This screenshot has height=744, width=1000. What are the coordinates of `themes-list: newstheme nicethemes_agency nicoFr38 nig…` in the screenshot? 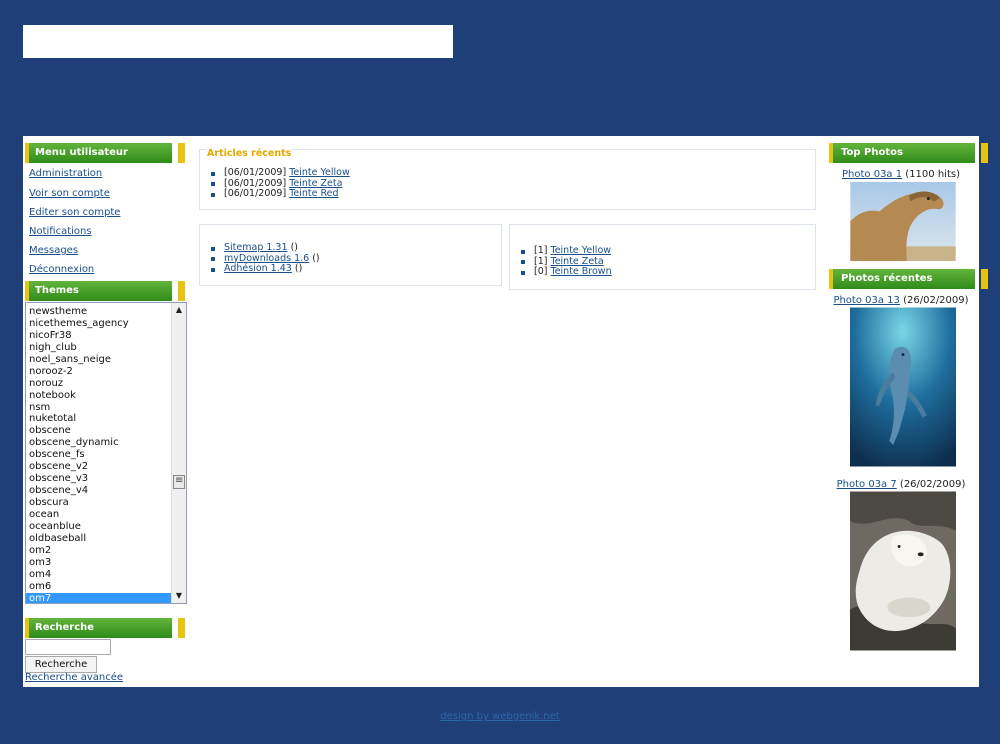 It's located at (99, 454).